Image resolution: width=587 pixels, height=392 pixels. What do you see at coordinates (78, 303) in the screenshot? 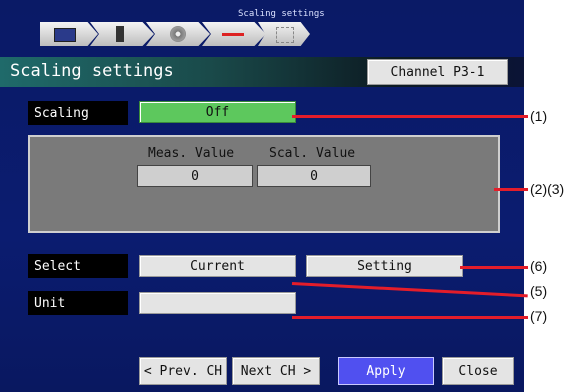
I see `unit-label: Unit` at bounding box center [78, 303].